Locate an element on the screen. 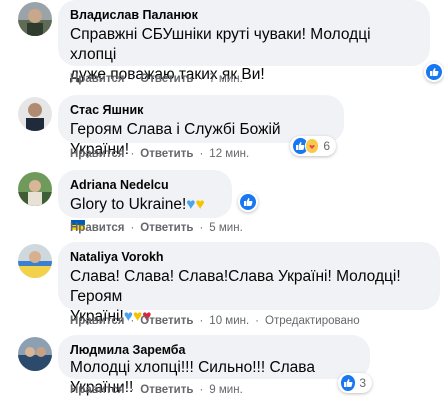 This screenshot has width=444, height=408. reaction-count: 6 is located at coordinates (326, 146).